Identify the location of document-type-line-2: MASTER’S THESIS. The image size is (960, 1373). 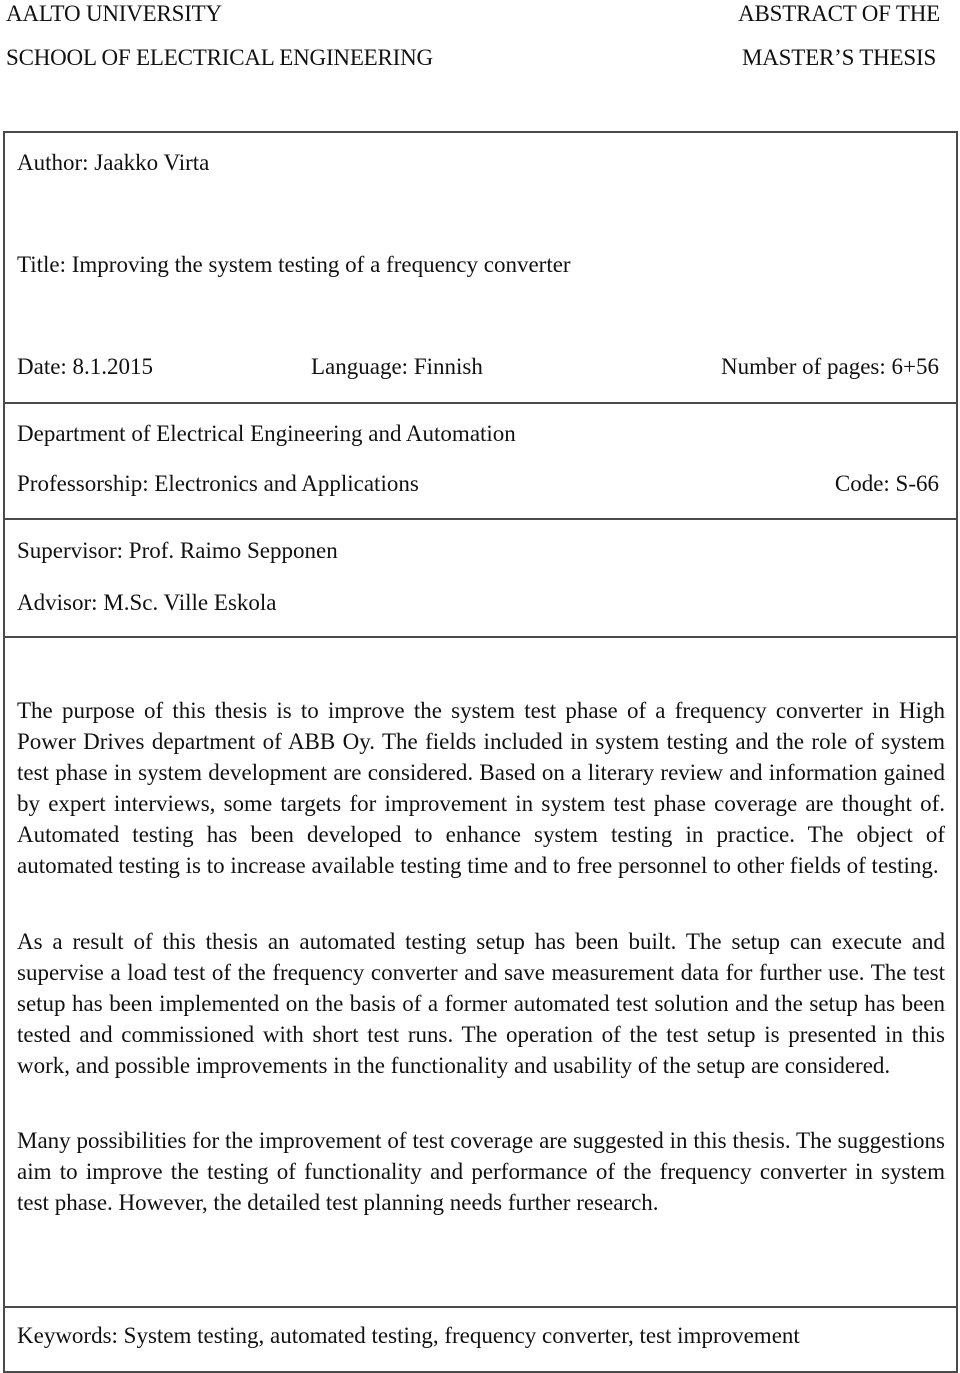
(839, 57).